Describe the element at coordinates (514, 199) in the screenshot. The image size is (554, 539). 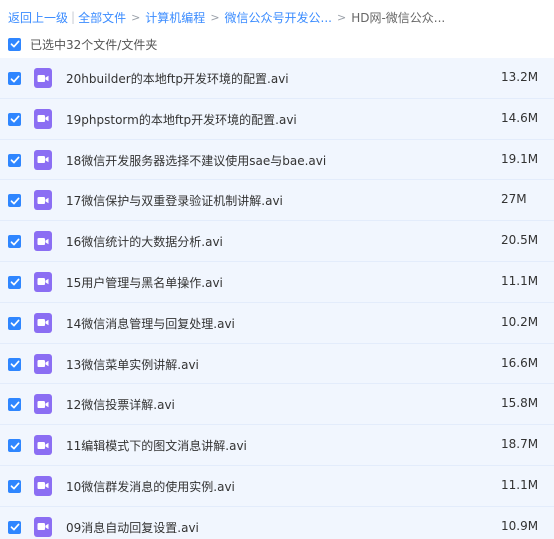
I see `file-size: 27M` at that location.